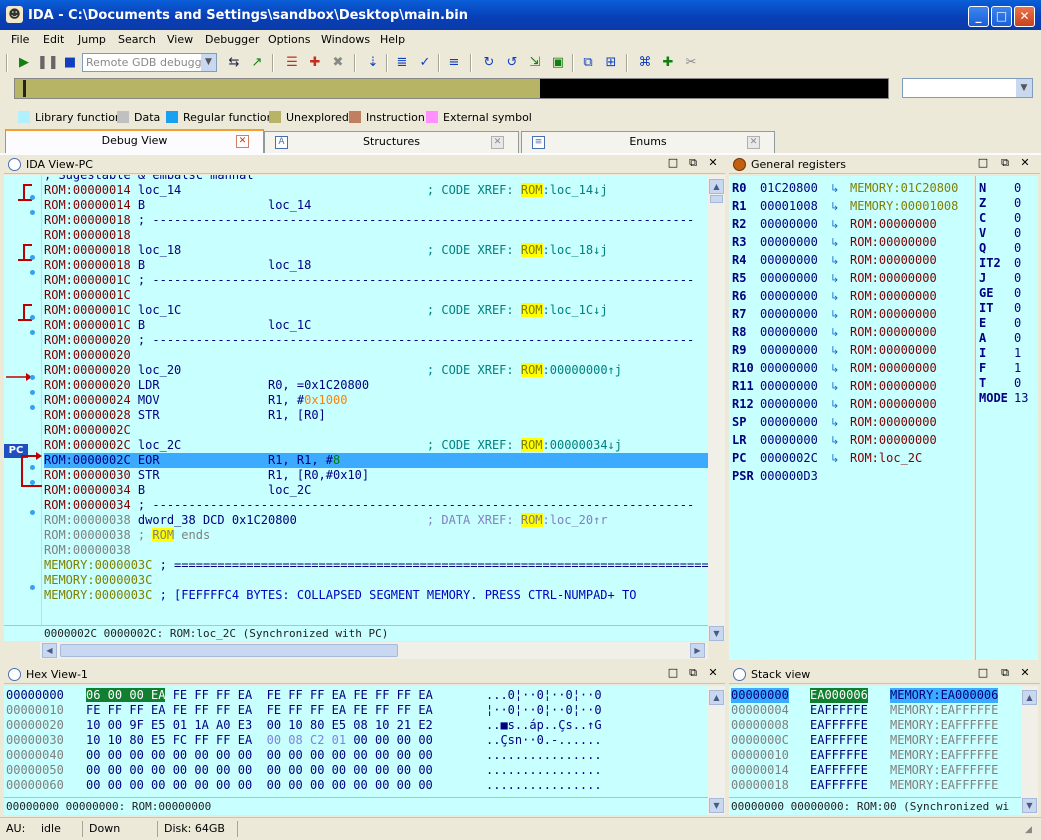 Image resolution: width=1041 pixels, height=840 pixels. I want to click on hex-ascii: ...0¦··0¦··0¦··0, so click(544, 695).